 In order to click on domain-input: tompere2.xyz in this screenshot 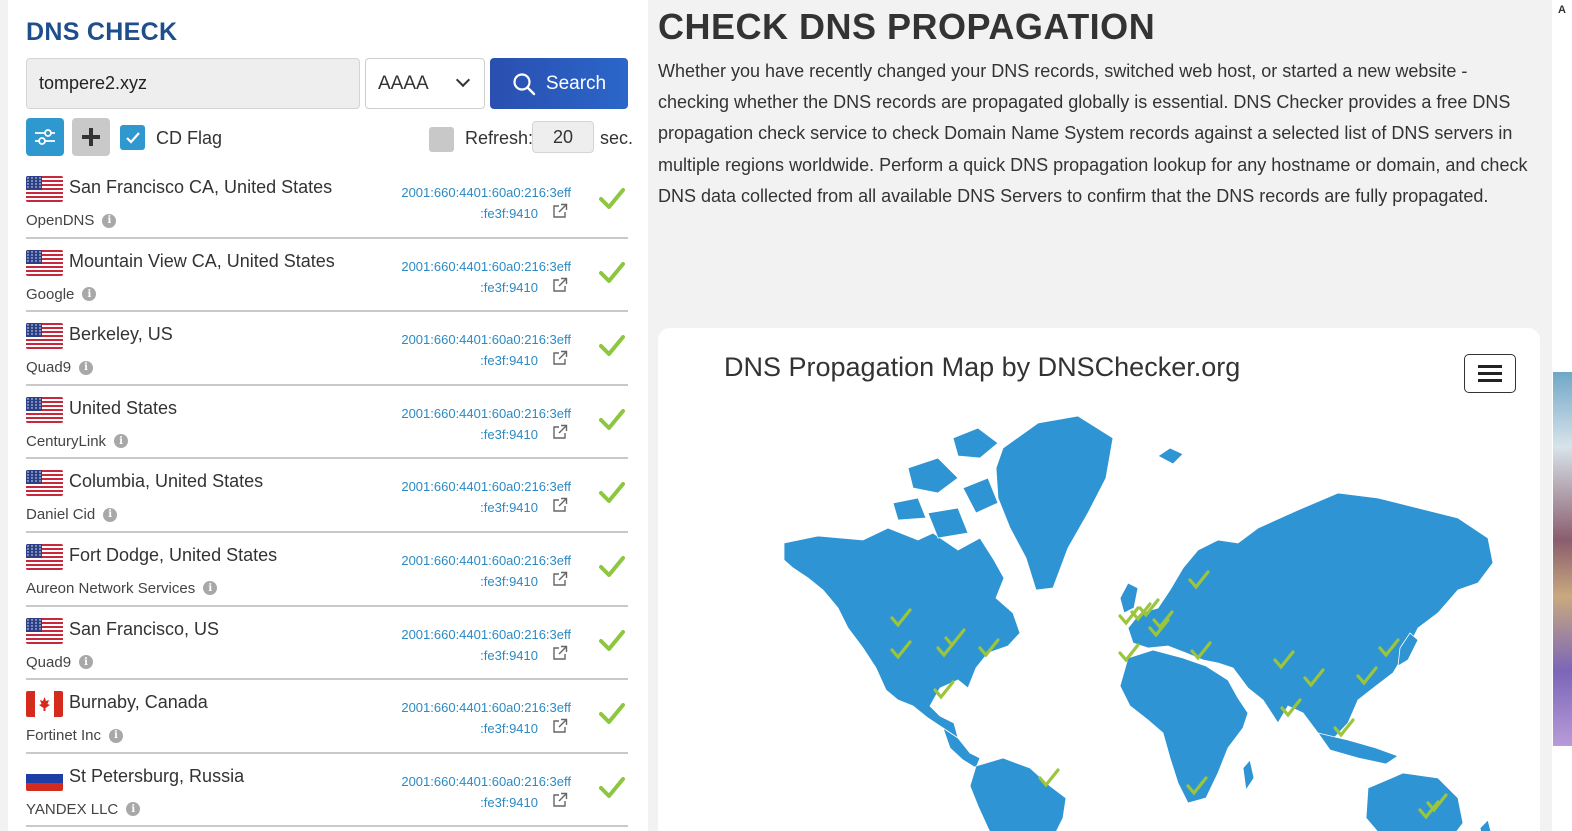, I will do `click(193, 83)`.